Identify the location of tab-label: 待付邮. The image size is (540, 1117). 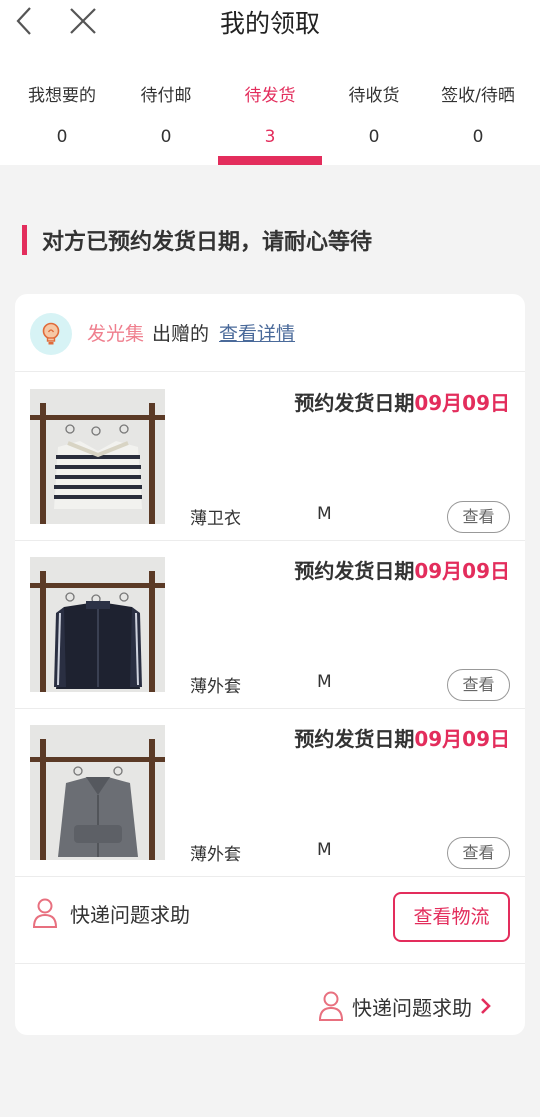
(166, 96).